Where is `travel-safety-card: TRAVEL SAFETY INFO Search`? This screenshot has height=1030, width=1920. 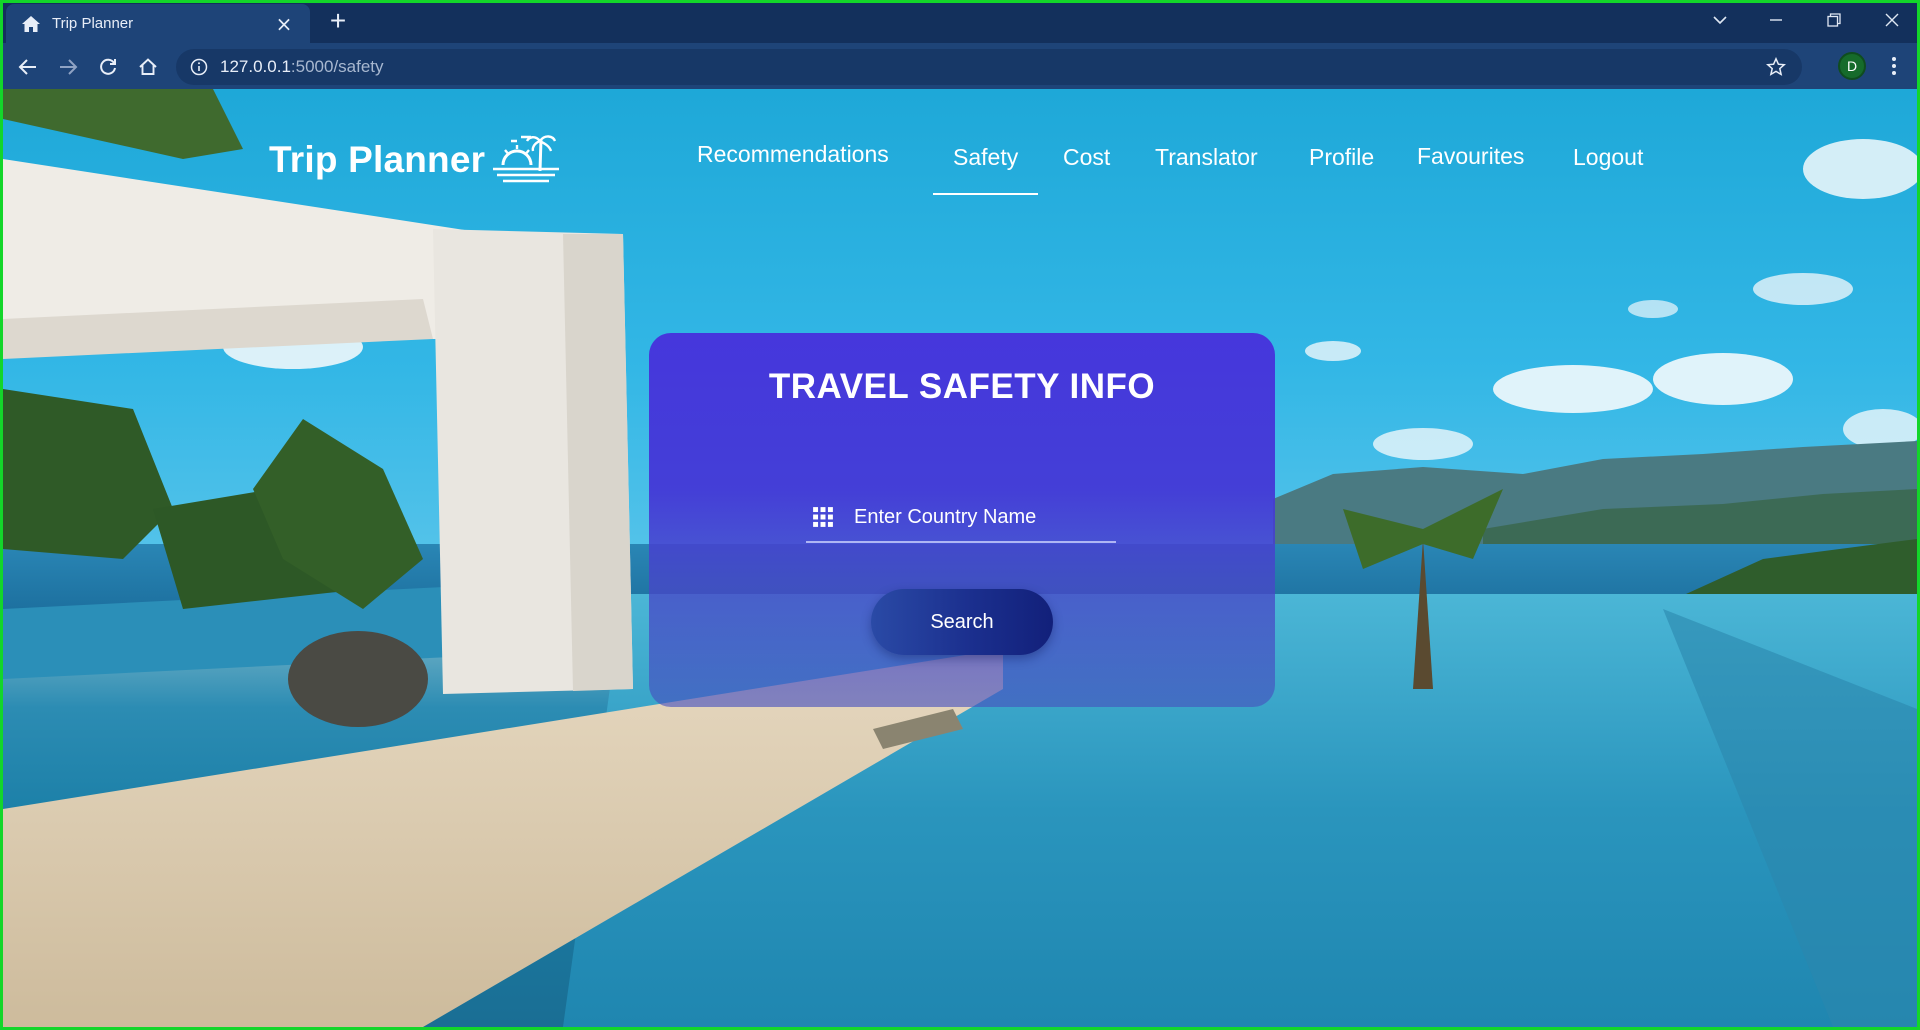 travel-safety-card: TRAVEL SAFETY INFO Search is located at coordinates (962, 520).